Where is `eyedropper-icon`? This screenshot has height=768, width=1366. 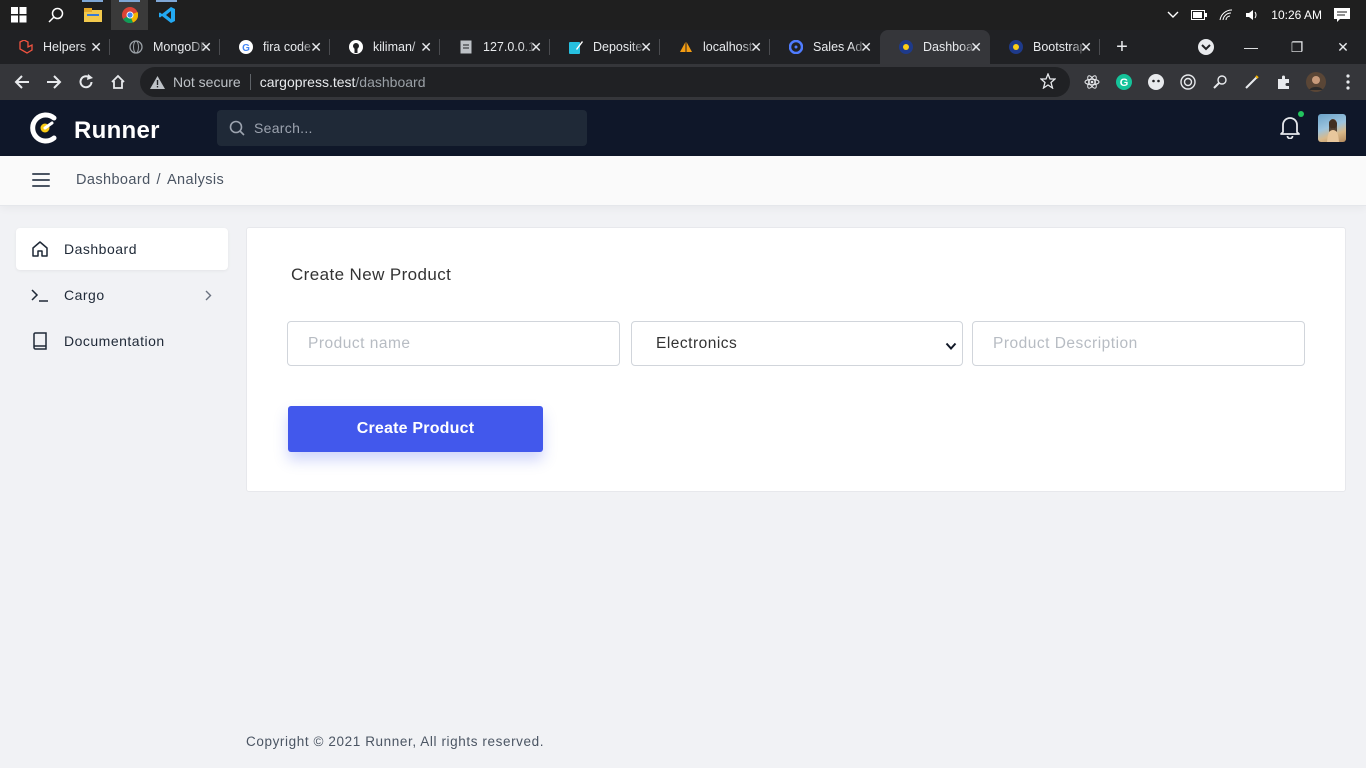
eyedropper-icon is located at coordinates (1220, 82).